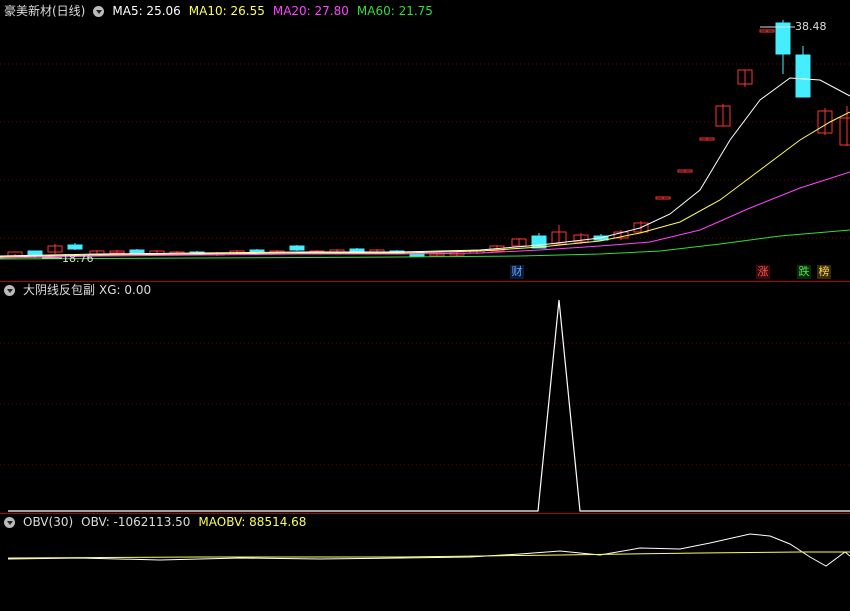 The height and width of the screenshot is (611, 850). What do you see at coordinates (125, 290) in the screenshot?
I see `indicator-value: XG: 0.00` at bounding box center [125, 290].